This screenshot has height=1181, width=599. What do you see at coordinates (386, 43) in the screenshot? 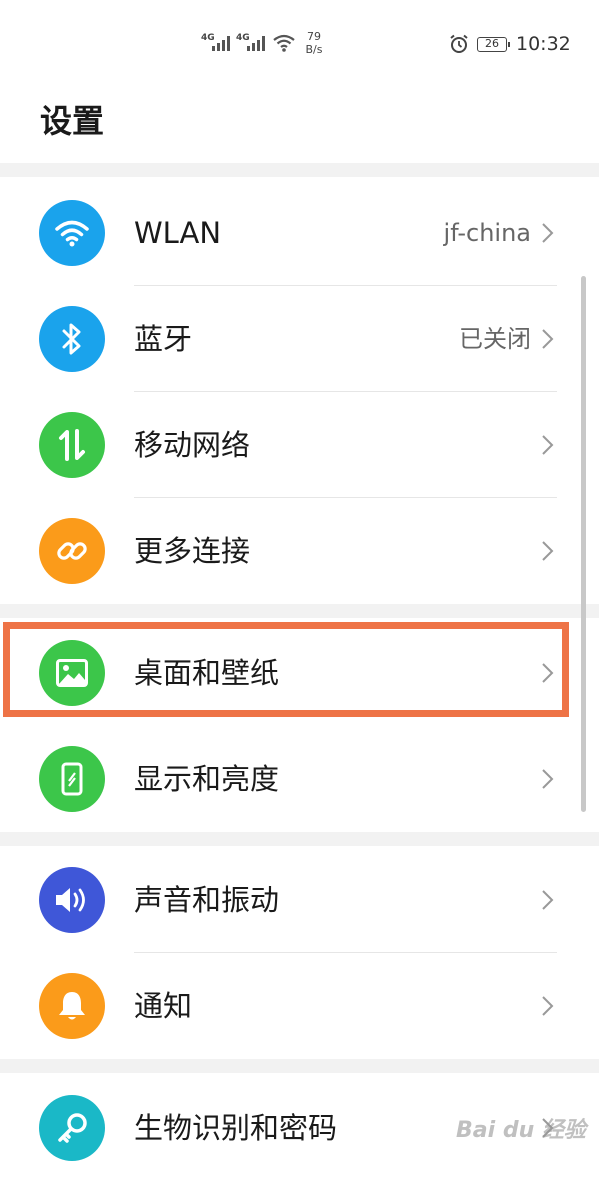
I see `status-bar: 4G 4G 79 B/s 26 10:32` at bounding box center [386, 43].